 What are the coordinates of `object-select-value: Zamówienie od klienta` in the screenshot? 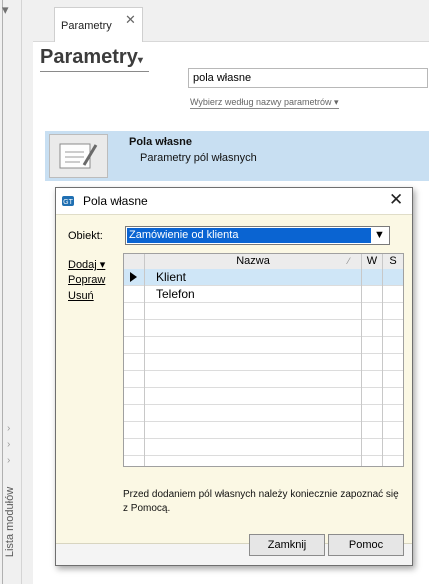 It's located at (249, 235).